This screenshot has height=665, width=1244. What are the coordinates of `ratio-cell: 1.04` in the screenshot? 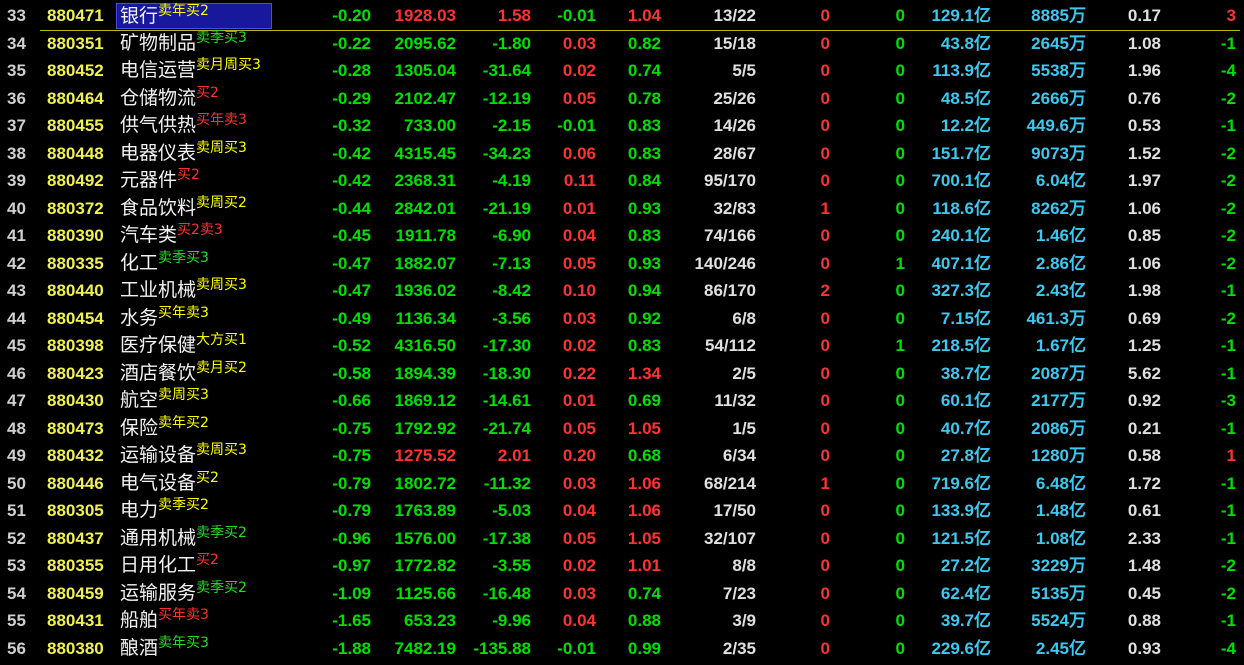 It's located at (644, 15).